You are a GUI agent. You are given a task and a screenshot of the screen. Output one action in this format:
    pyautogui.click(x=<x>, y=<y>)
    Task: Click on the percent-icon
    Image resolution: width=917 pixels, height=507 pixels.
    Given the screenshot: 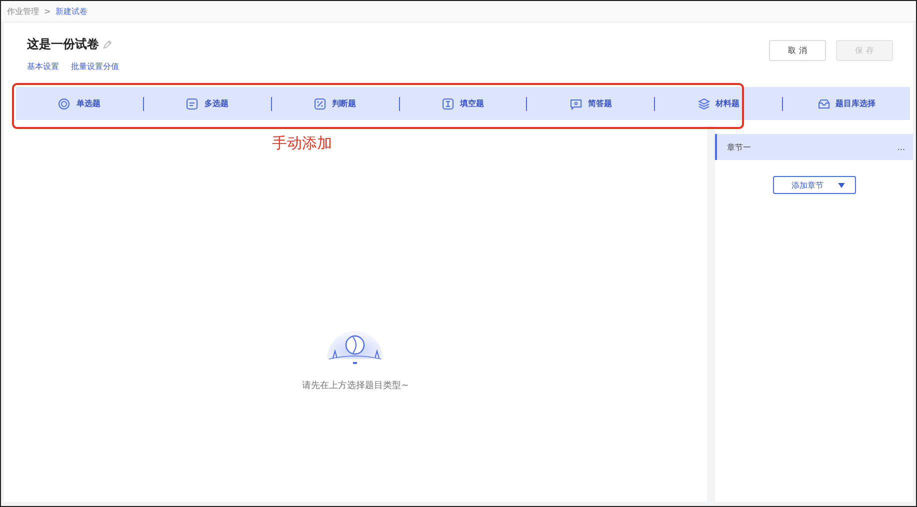 What is the action you would take?
    pyautogui.click(x=320, y=104)
    